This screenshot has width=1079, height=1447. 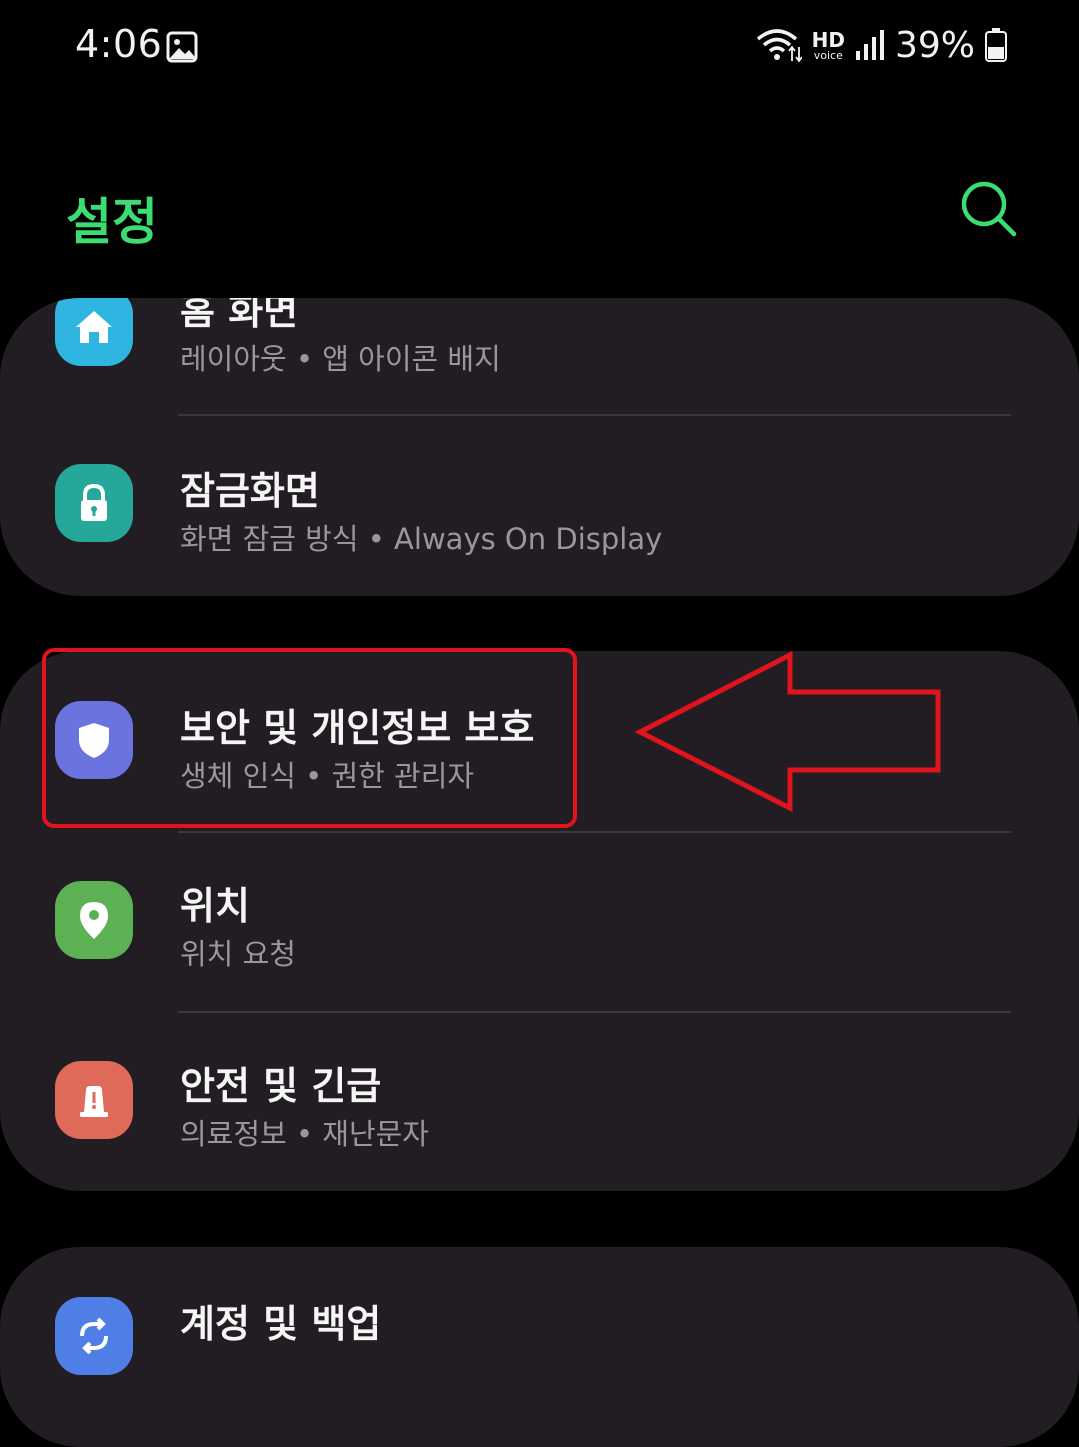 I want to click on hd-voice-icon: HD voice, so click(x=828, y=45).